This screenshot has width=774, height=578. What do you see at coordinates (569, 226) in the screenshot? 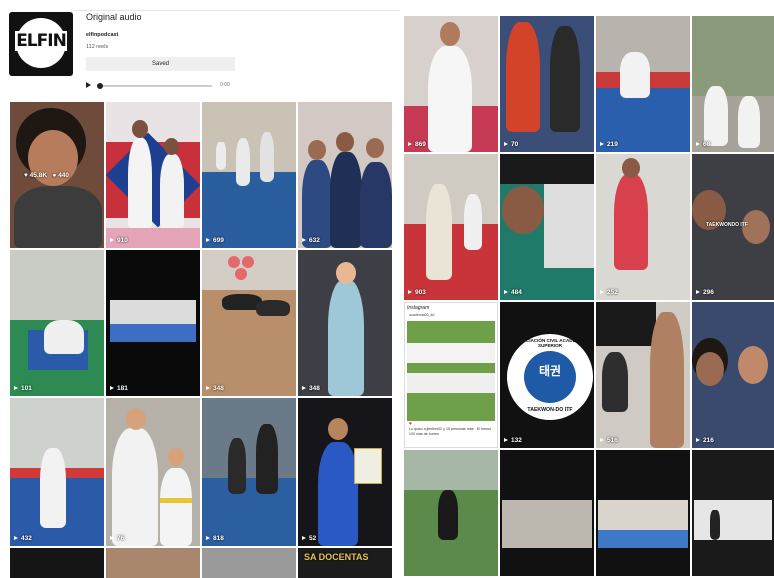
I see `thumb-inset` at bounding box center [569, 226].